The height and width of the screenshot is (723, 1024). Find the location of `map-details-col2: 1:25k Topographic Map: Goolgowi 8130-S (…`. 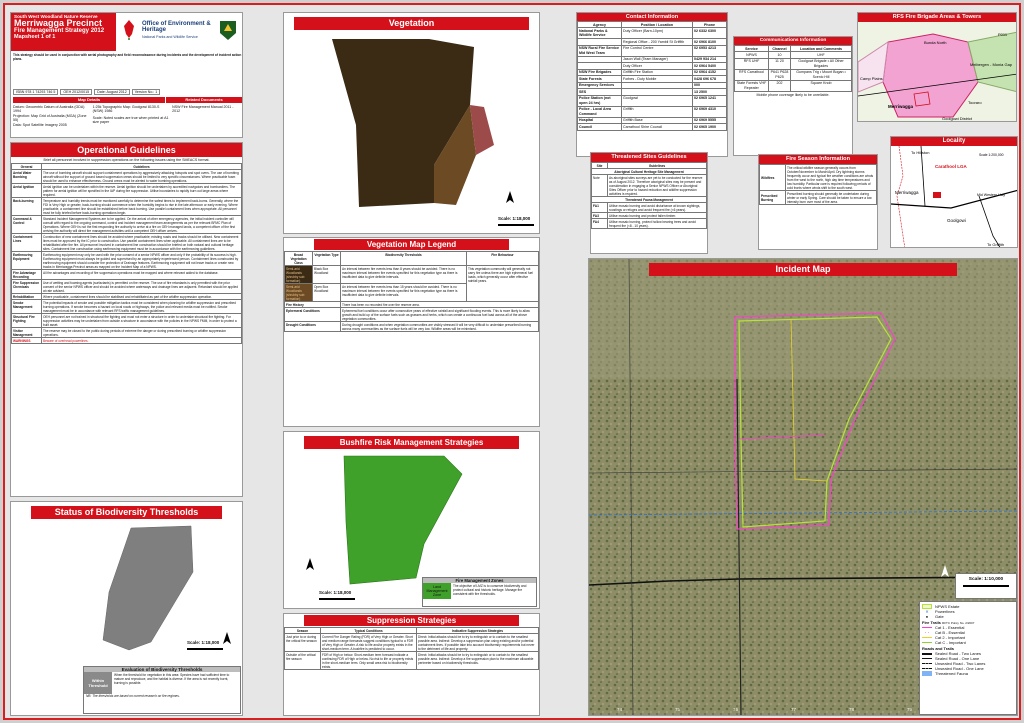

map-details-col2: 1:25k Topographic Map: Goolgowi 8130-S (… is located at coordinates (132, 116).